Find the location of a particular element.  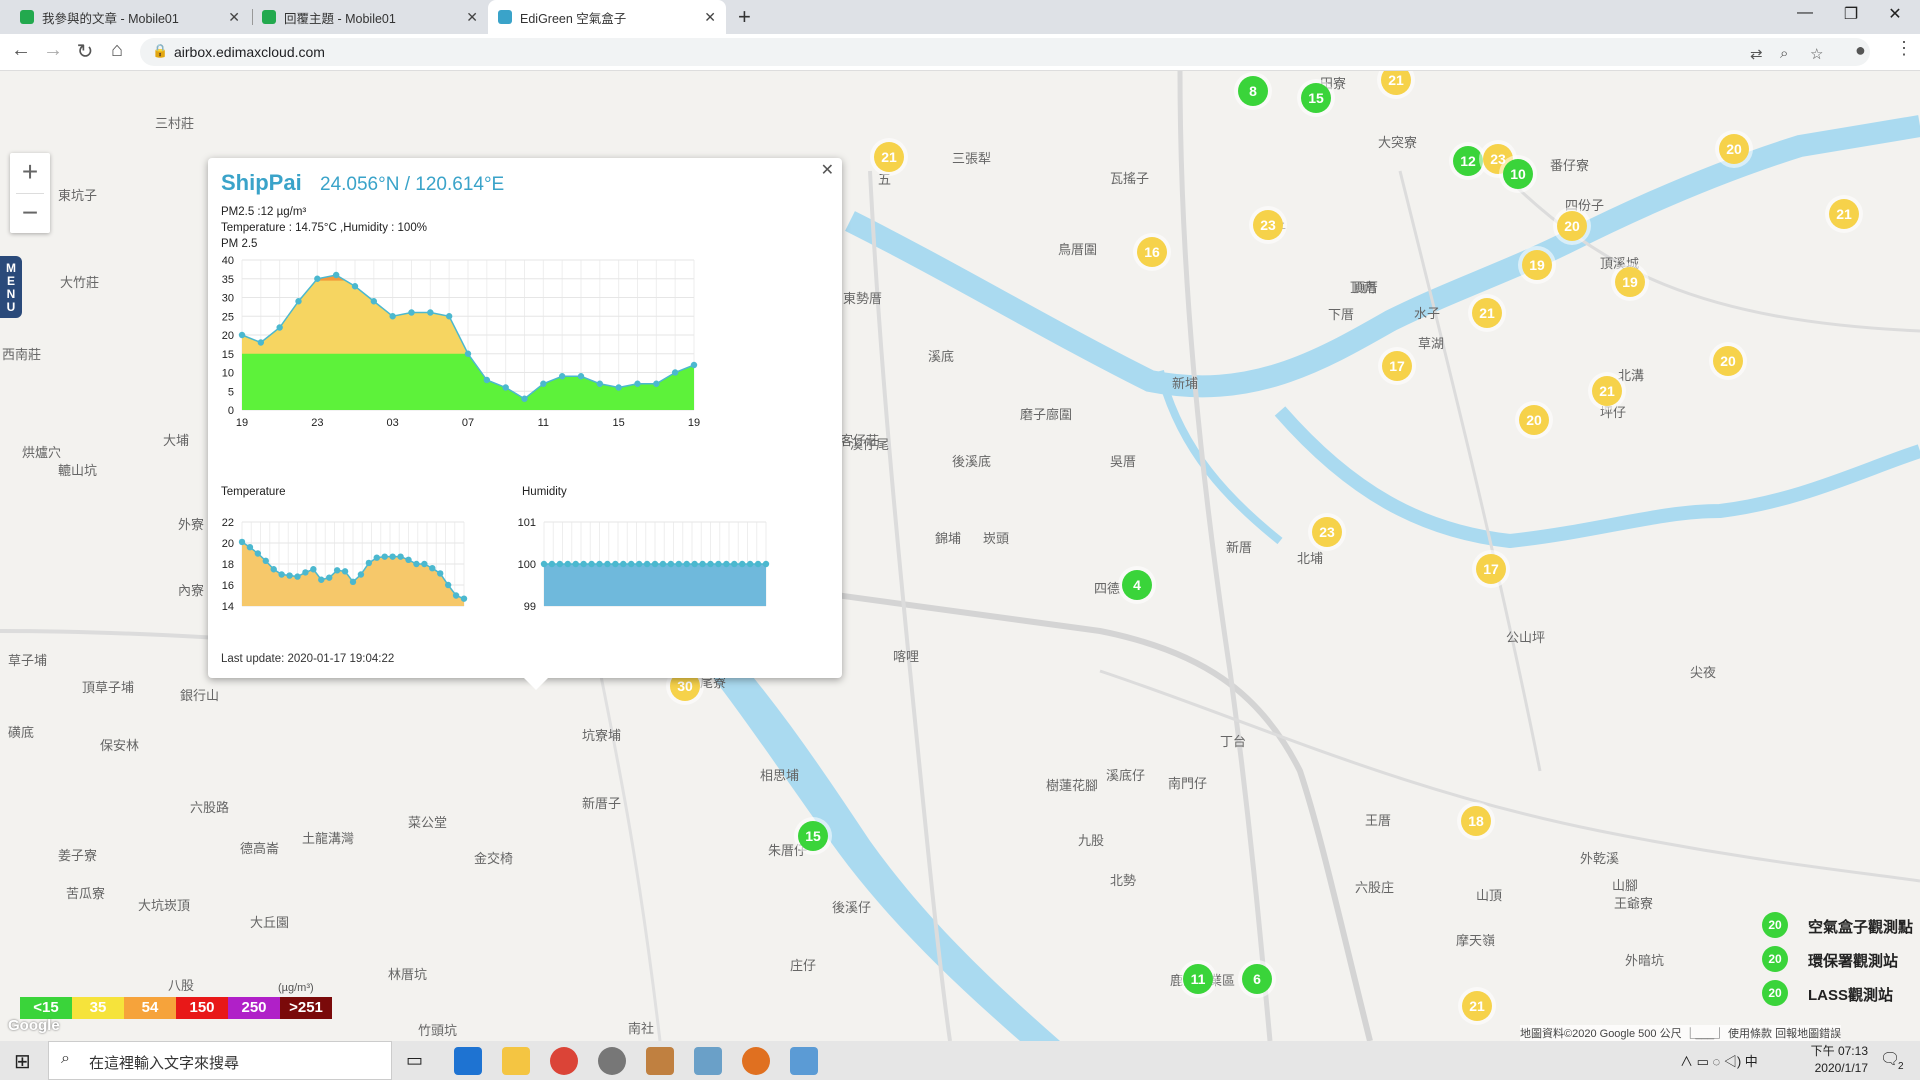

humidity-chart: 99 100 101 is located at coordinates (644, 565).